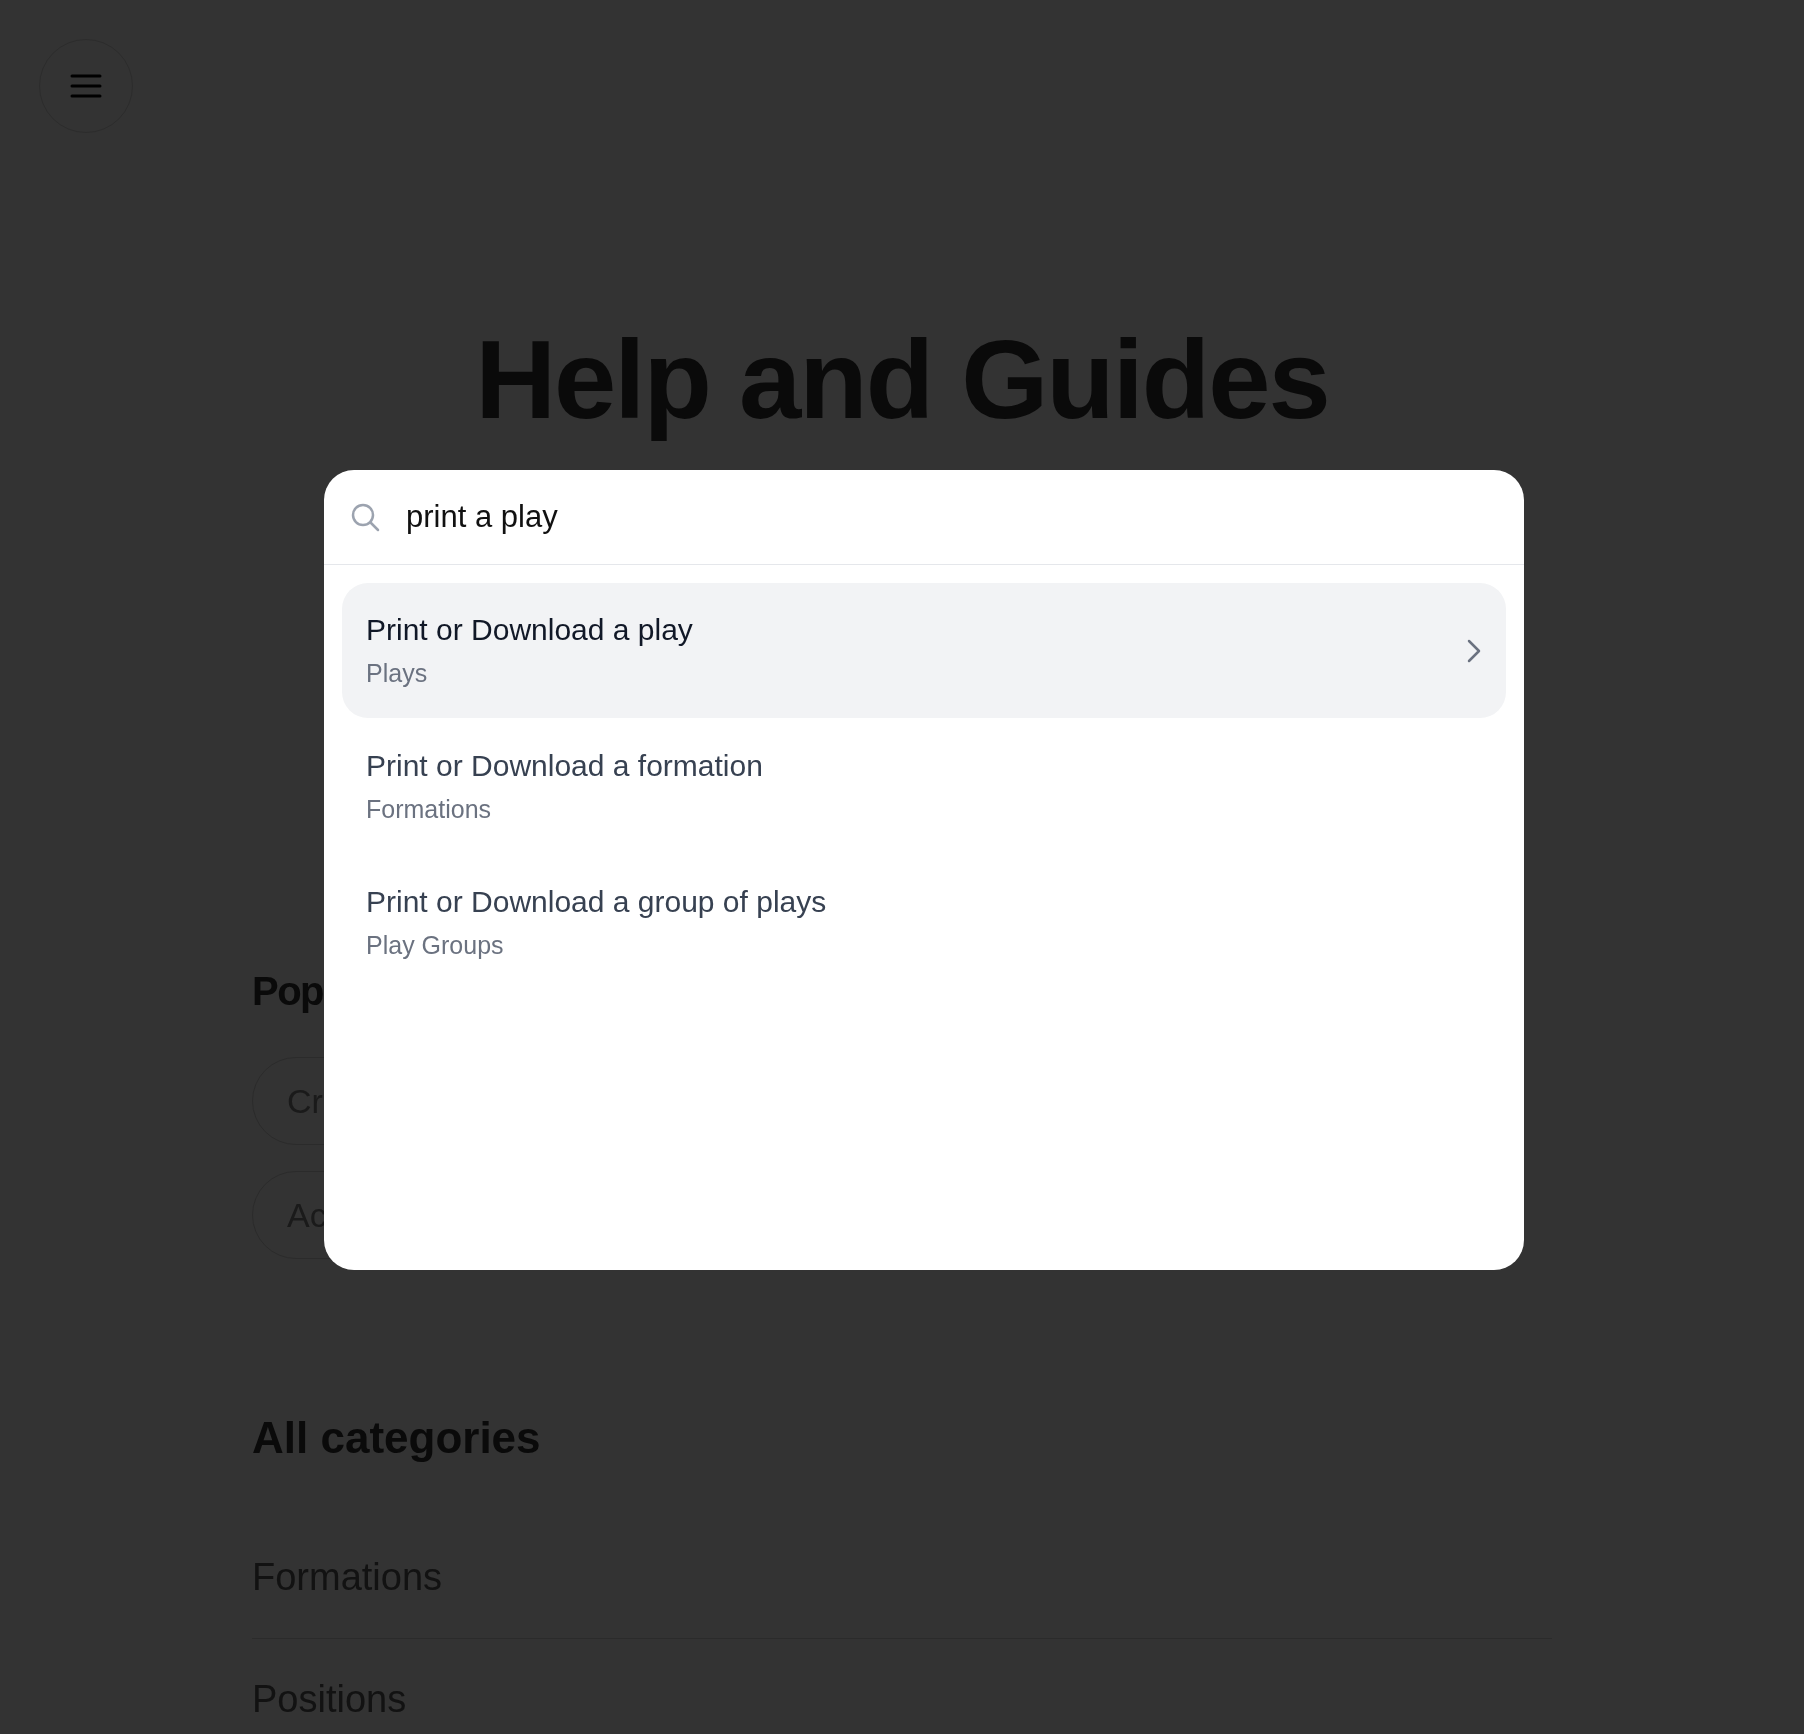 Image resolution: width=1804 pixels, height=1734 pixels. What do you see at coordinates (397, 673) in the screenshot?
I see `result-category: Plays` at bounding box center [397, 673].